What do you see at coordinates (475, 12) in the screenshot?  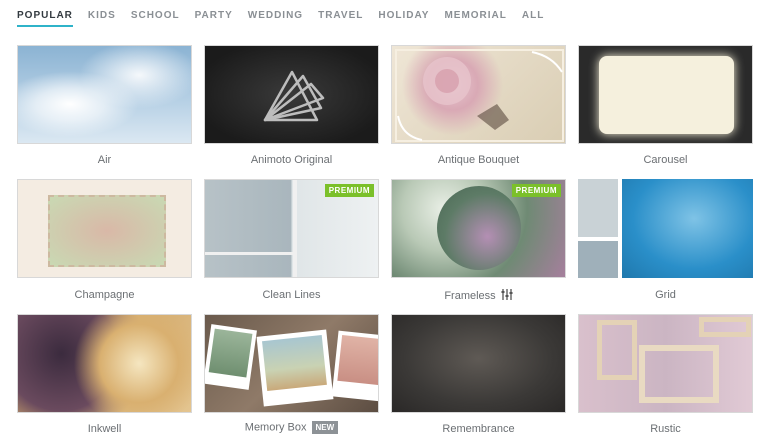 I see `tab-memorial: MEMORIAL` at bounding box center [475, 12].